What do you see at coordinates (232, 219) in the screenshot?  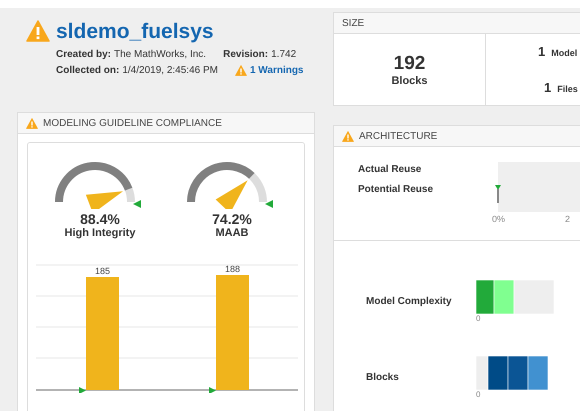 I see `gauge-value: 74.2%` at bounding box center [232, 219].